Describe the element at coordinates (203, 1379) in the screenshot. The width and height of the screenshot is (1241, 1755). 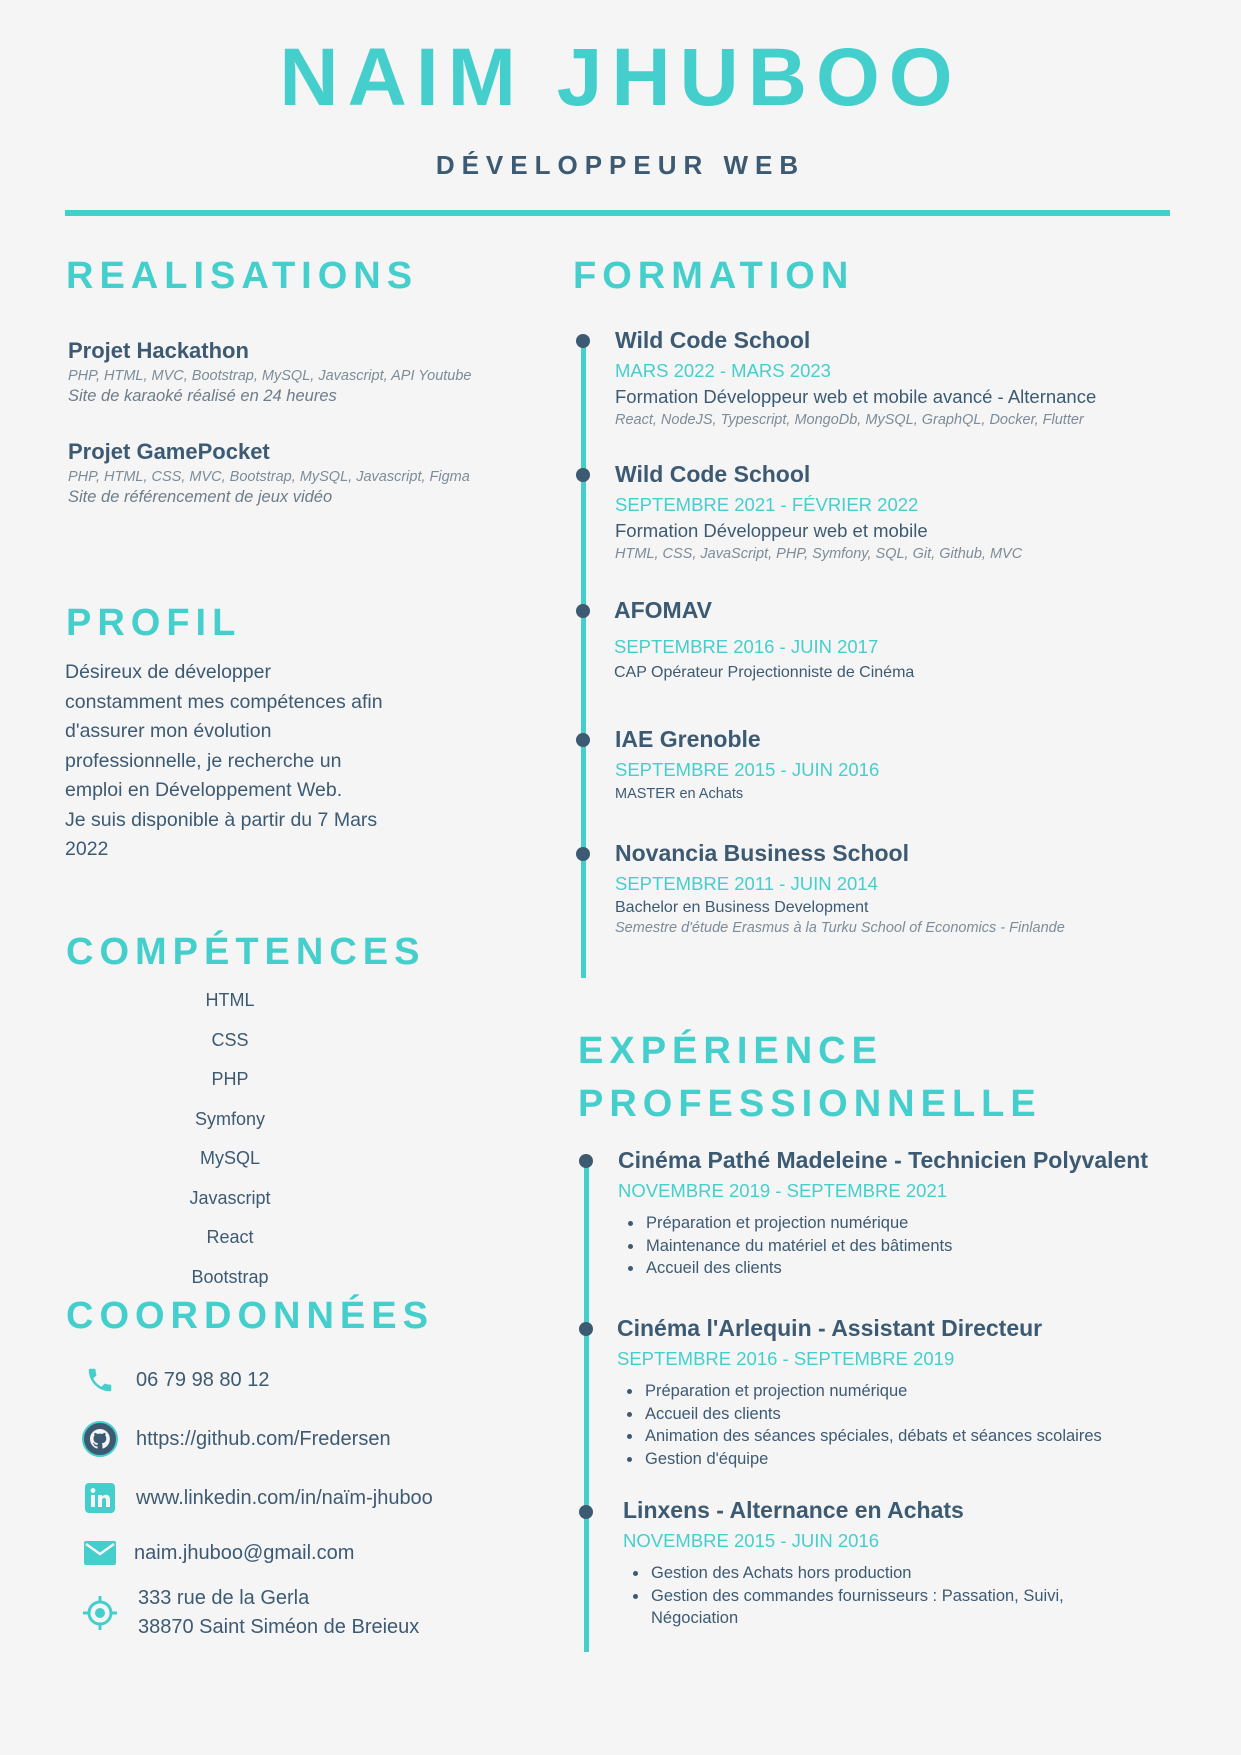
I see `phone-number: 06 79 98 80 12` at that location.